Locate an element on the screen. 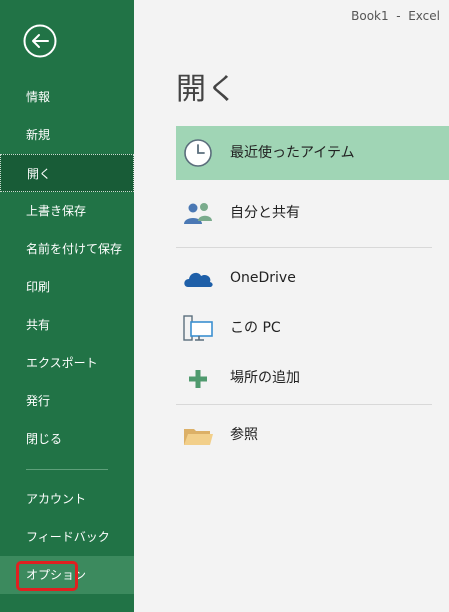 This screenshot has width=449, height=612. location-onedrive: OneDrive is located at coordinates (312, 278).